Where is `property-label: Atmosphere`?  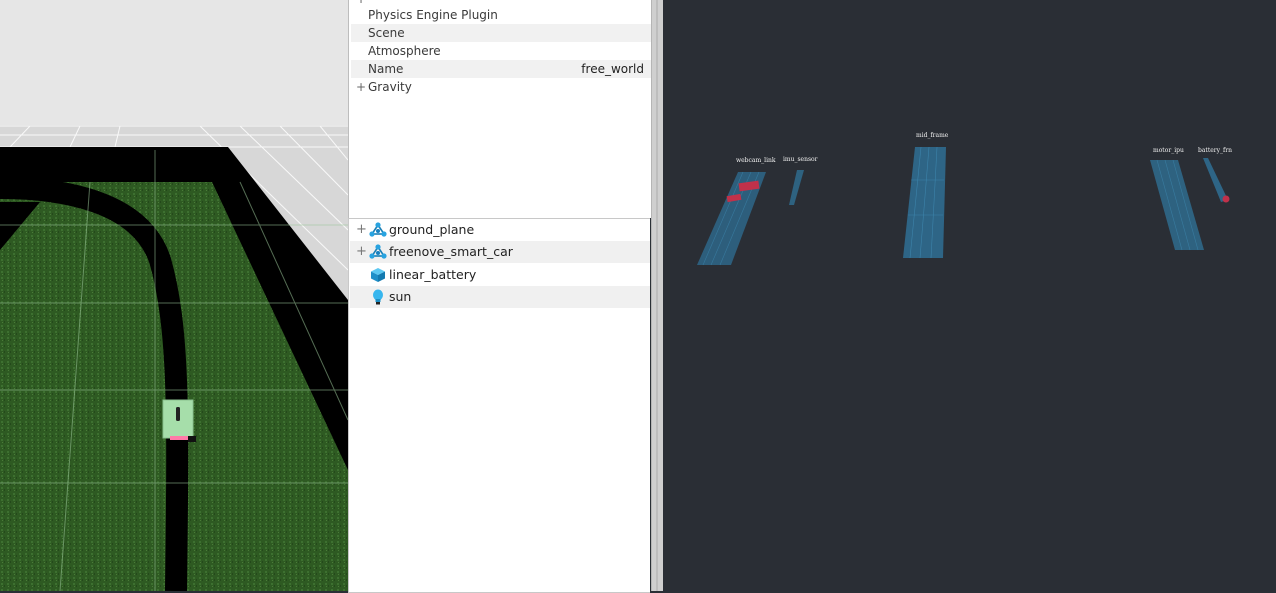 property-label: Atmosphere is located at coordinates (404, 51).